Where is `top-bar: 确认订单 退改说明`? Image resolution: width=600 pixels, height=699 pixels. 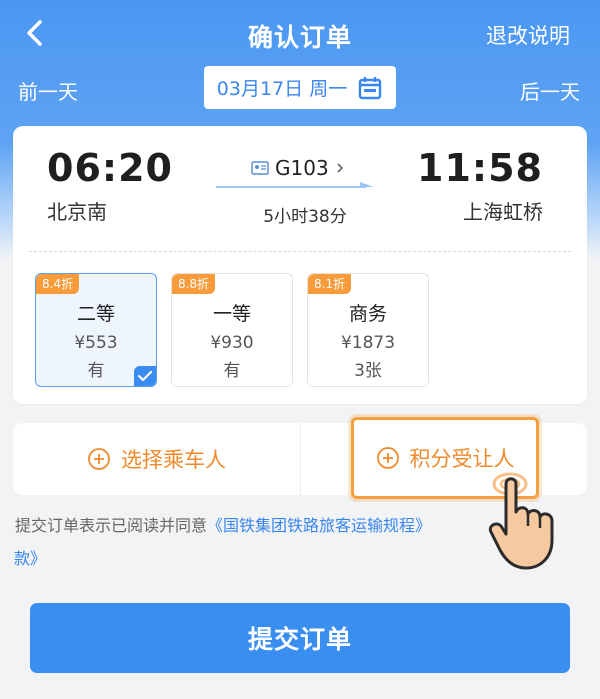 top-bar: 确认订单 退改说明 is located at coordinates (300, 34).